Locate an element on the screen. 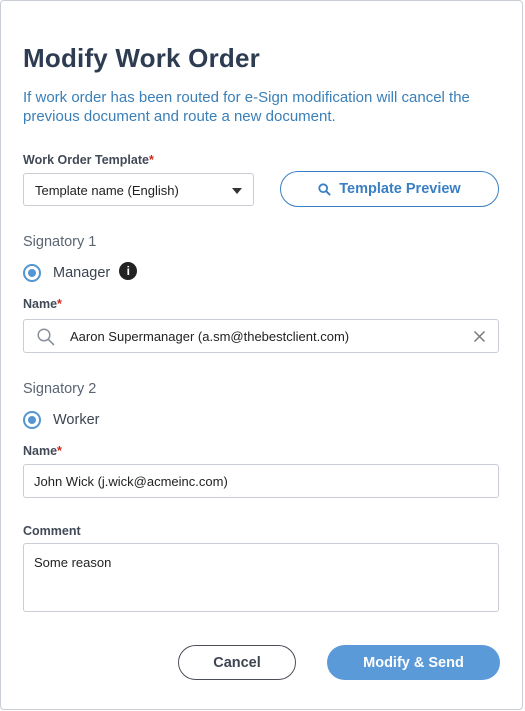 The image size is (525, 711). comment-textarea: Some reason is located at coordinates (261, 577).